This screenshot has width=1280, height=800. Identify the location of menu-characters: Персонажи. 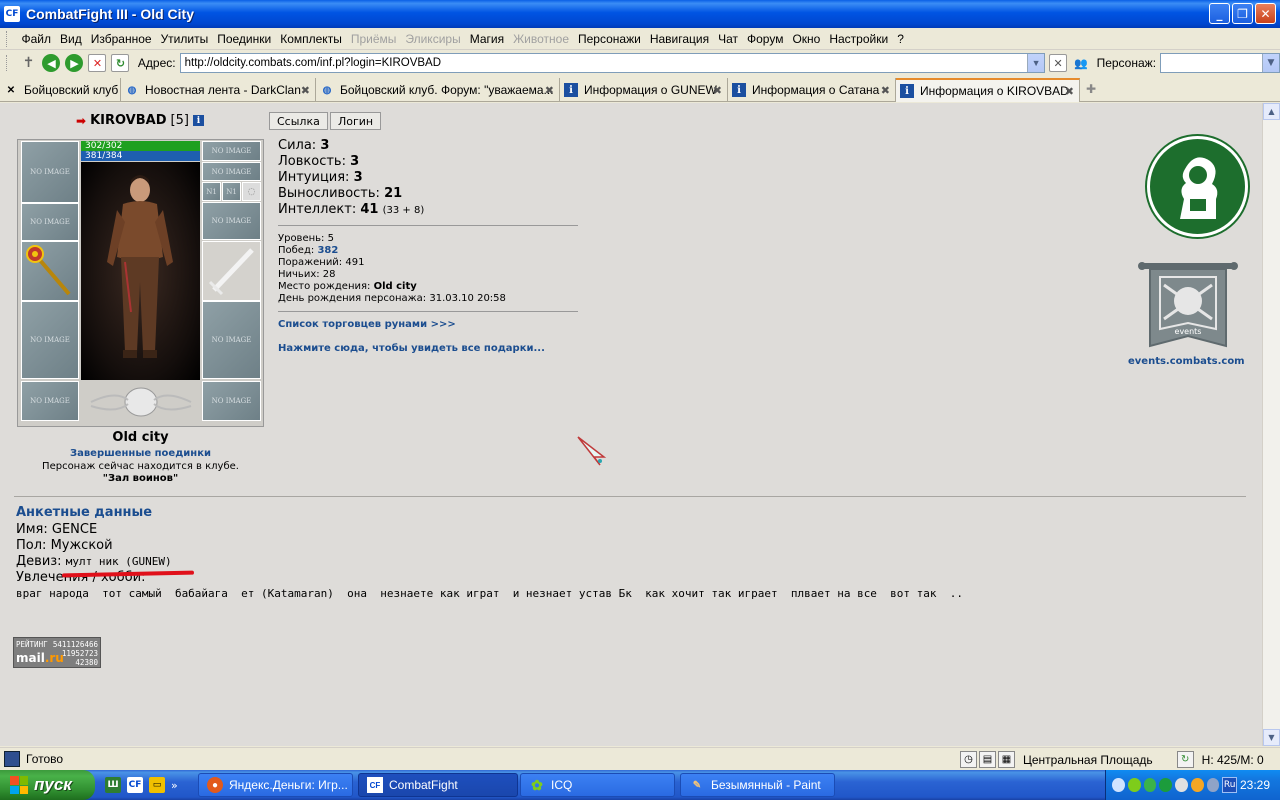
(610, 39).